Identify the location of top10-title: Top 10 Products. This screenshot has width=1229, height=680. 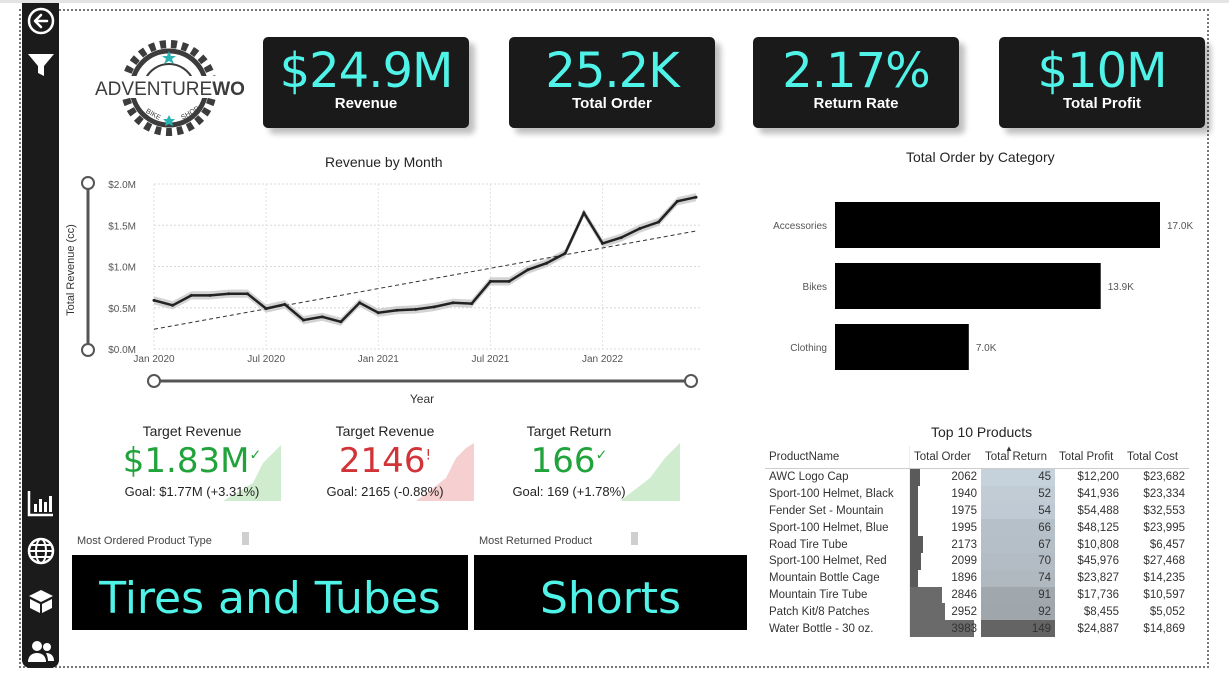
(982, 432).